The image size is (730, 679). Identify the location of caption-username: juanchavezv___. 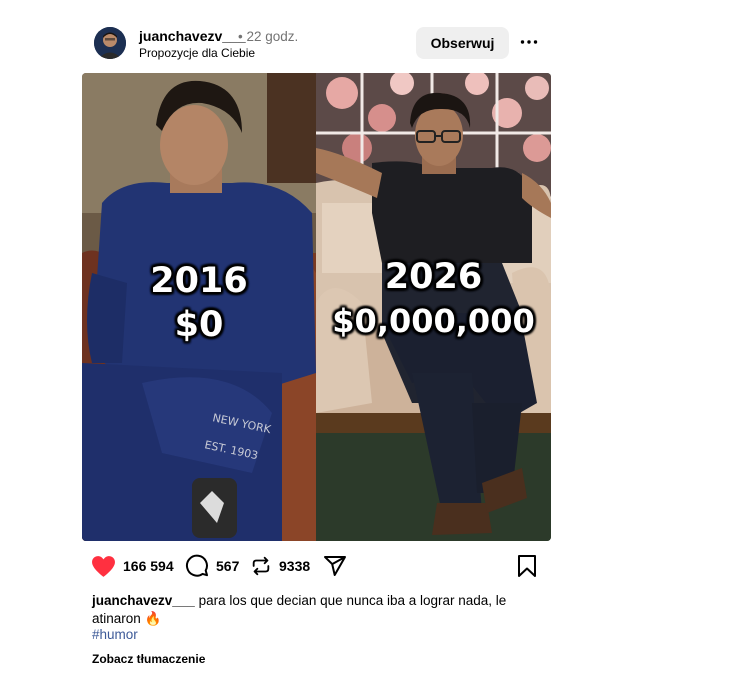
(143, 600).